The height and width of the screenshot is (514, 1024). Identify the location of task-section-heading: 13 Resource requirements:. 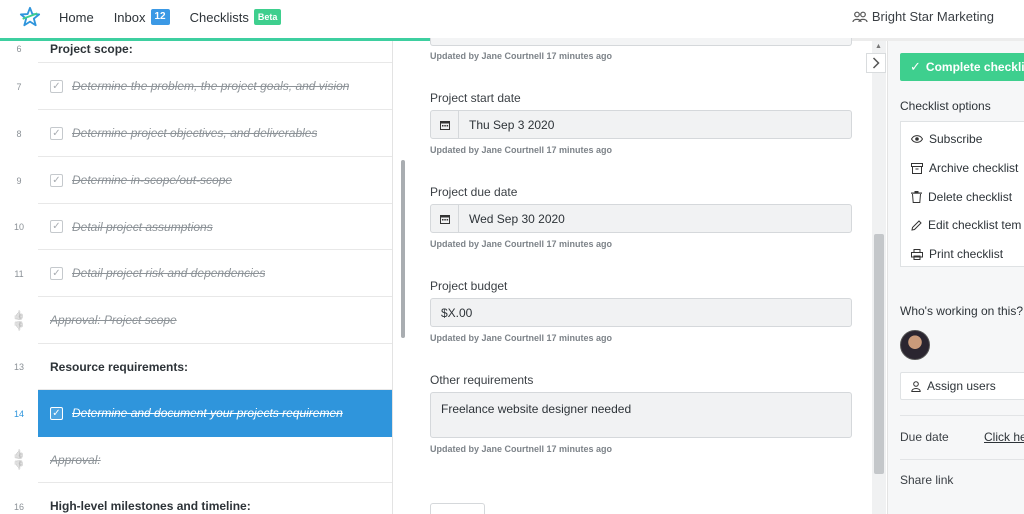
(196, 367).